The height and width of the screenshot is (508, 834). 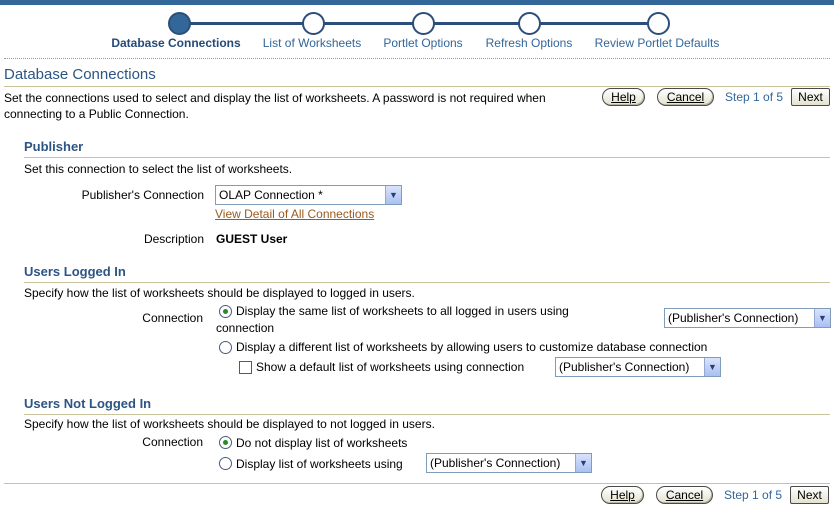 I want to click on not-logged-in-connection-select: (Publisher's Connection) ▼, so click(x=509, y=463).